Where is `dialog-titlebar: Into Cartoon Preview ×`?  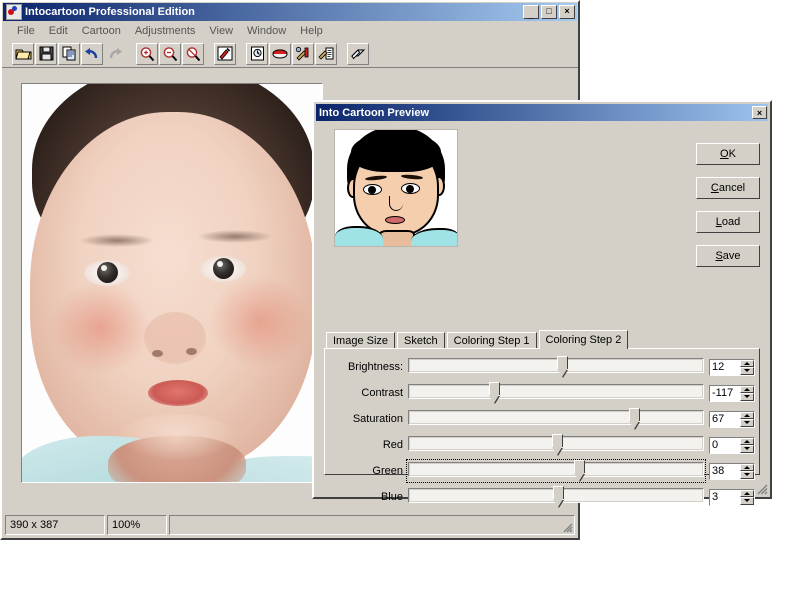 dialog-titlebar: Into Cartoon Preview × is located at coordinates (542, 112).